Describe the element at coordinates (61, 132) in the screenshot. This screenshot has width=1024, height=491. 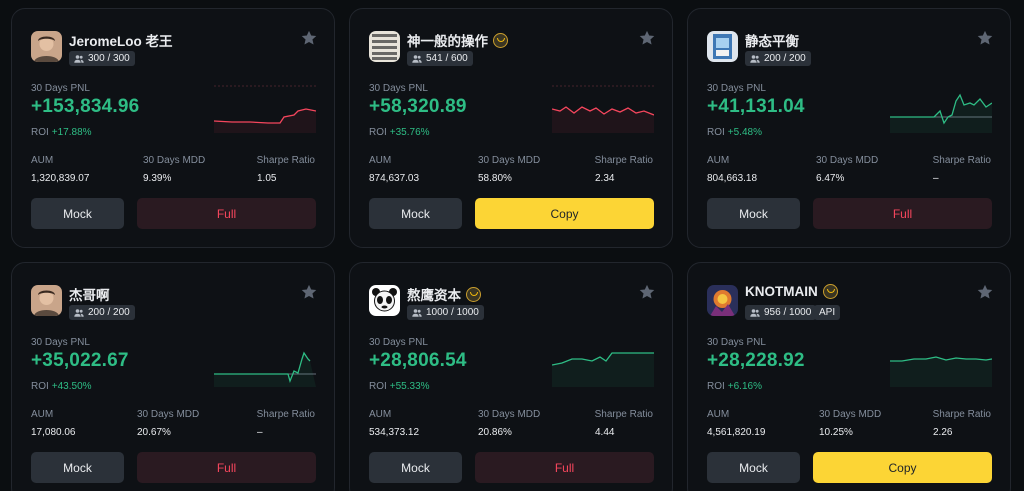
I see `roi-row: ROI +17.88%` at that location.